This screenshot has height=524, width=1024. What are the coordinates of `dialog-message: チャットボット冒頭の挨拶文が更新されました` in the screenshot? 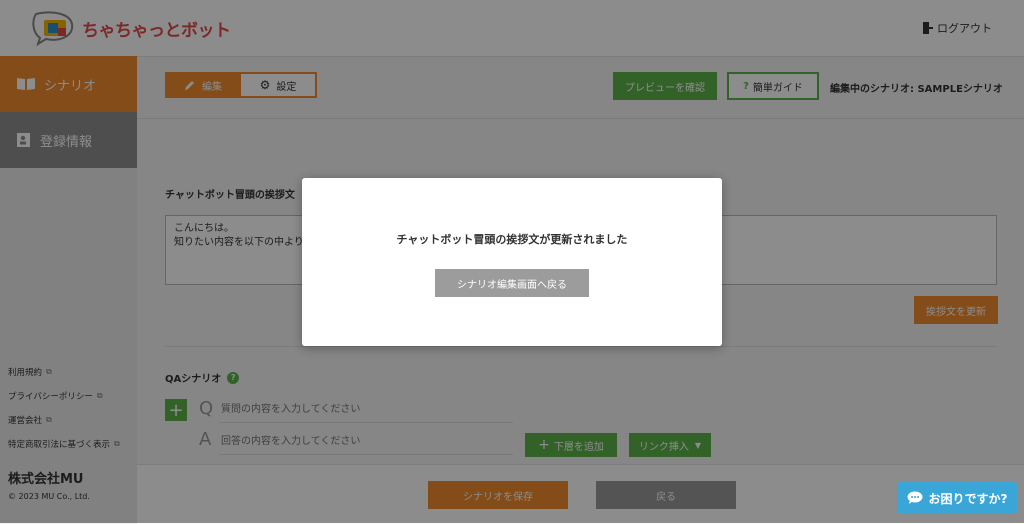 It's located at (512, 239).